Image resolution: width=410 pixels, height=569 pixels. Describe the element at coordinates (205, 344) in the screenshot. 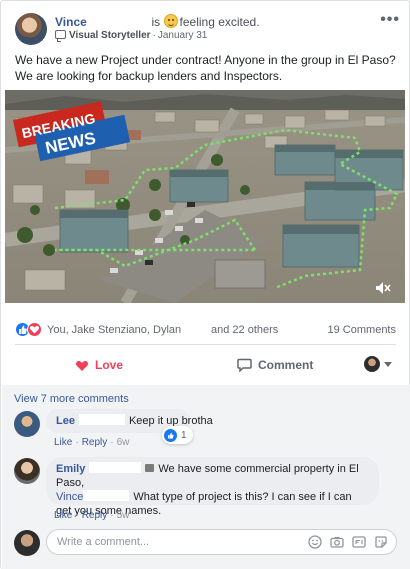

I see `divider` at that location.